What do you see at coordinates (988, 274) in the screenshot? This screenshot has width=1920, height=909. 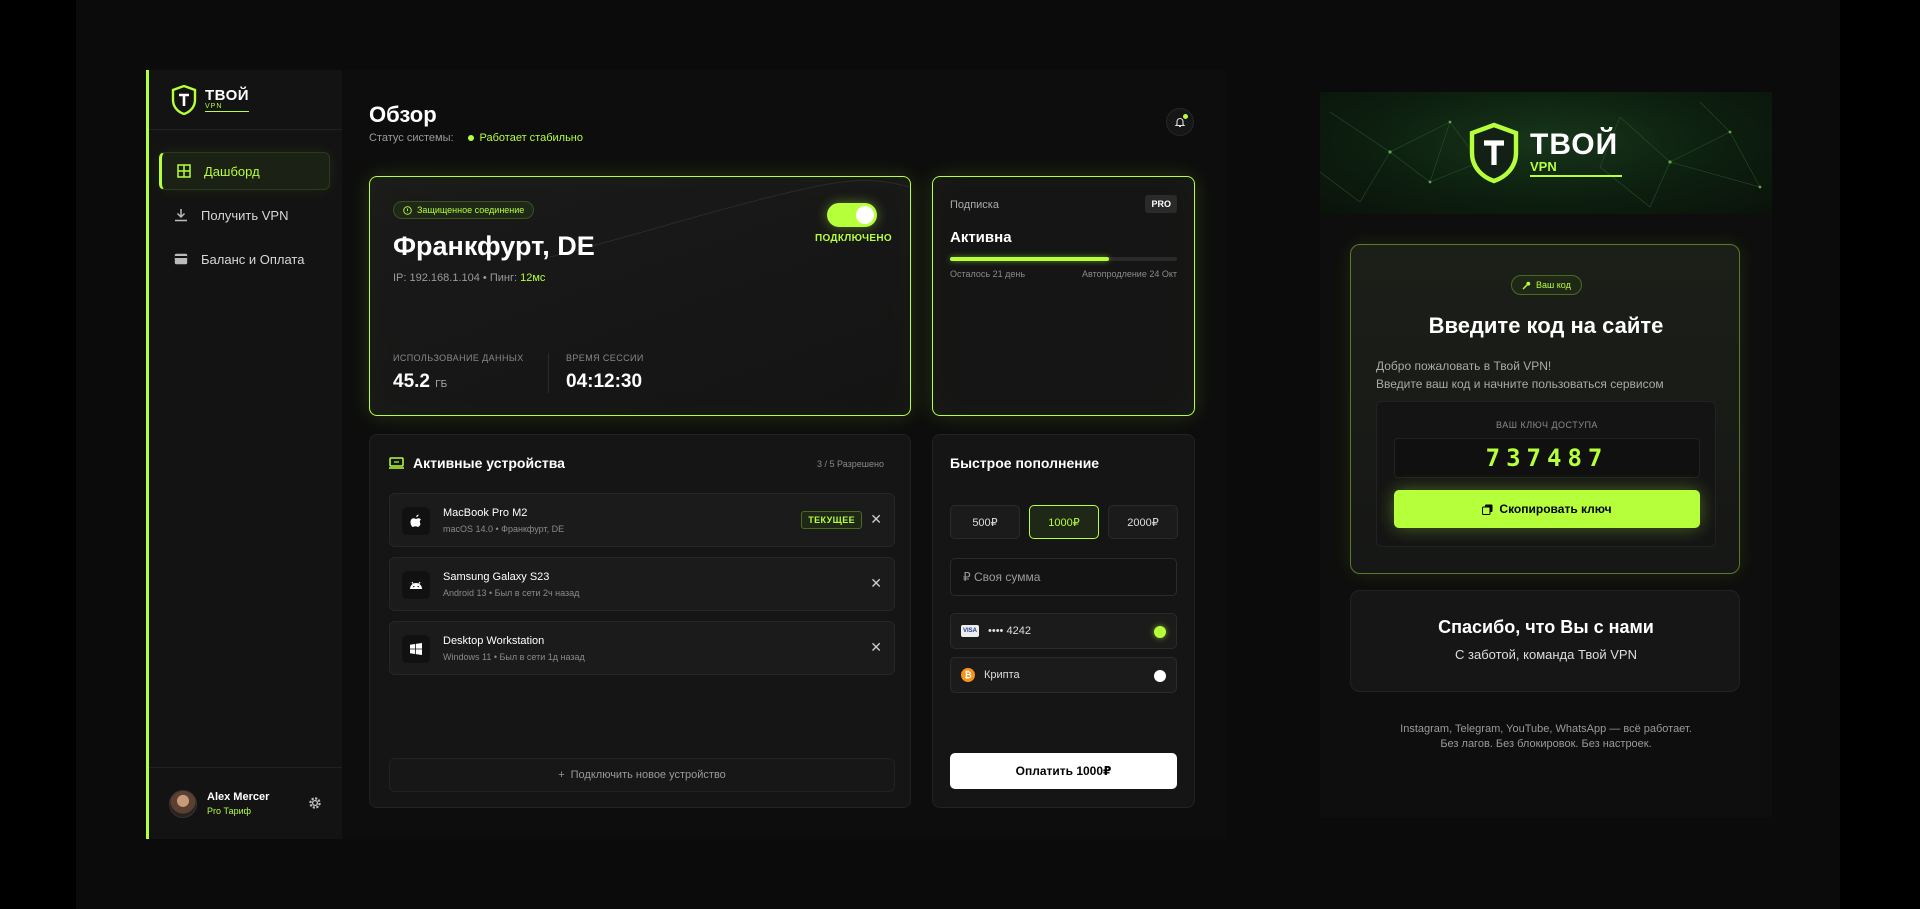 I see `days-left: Осталось 21 день` at bounding box center [988, 274].